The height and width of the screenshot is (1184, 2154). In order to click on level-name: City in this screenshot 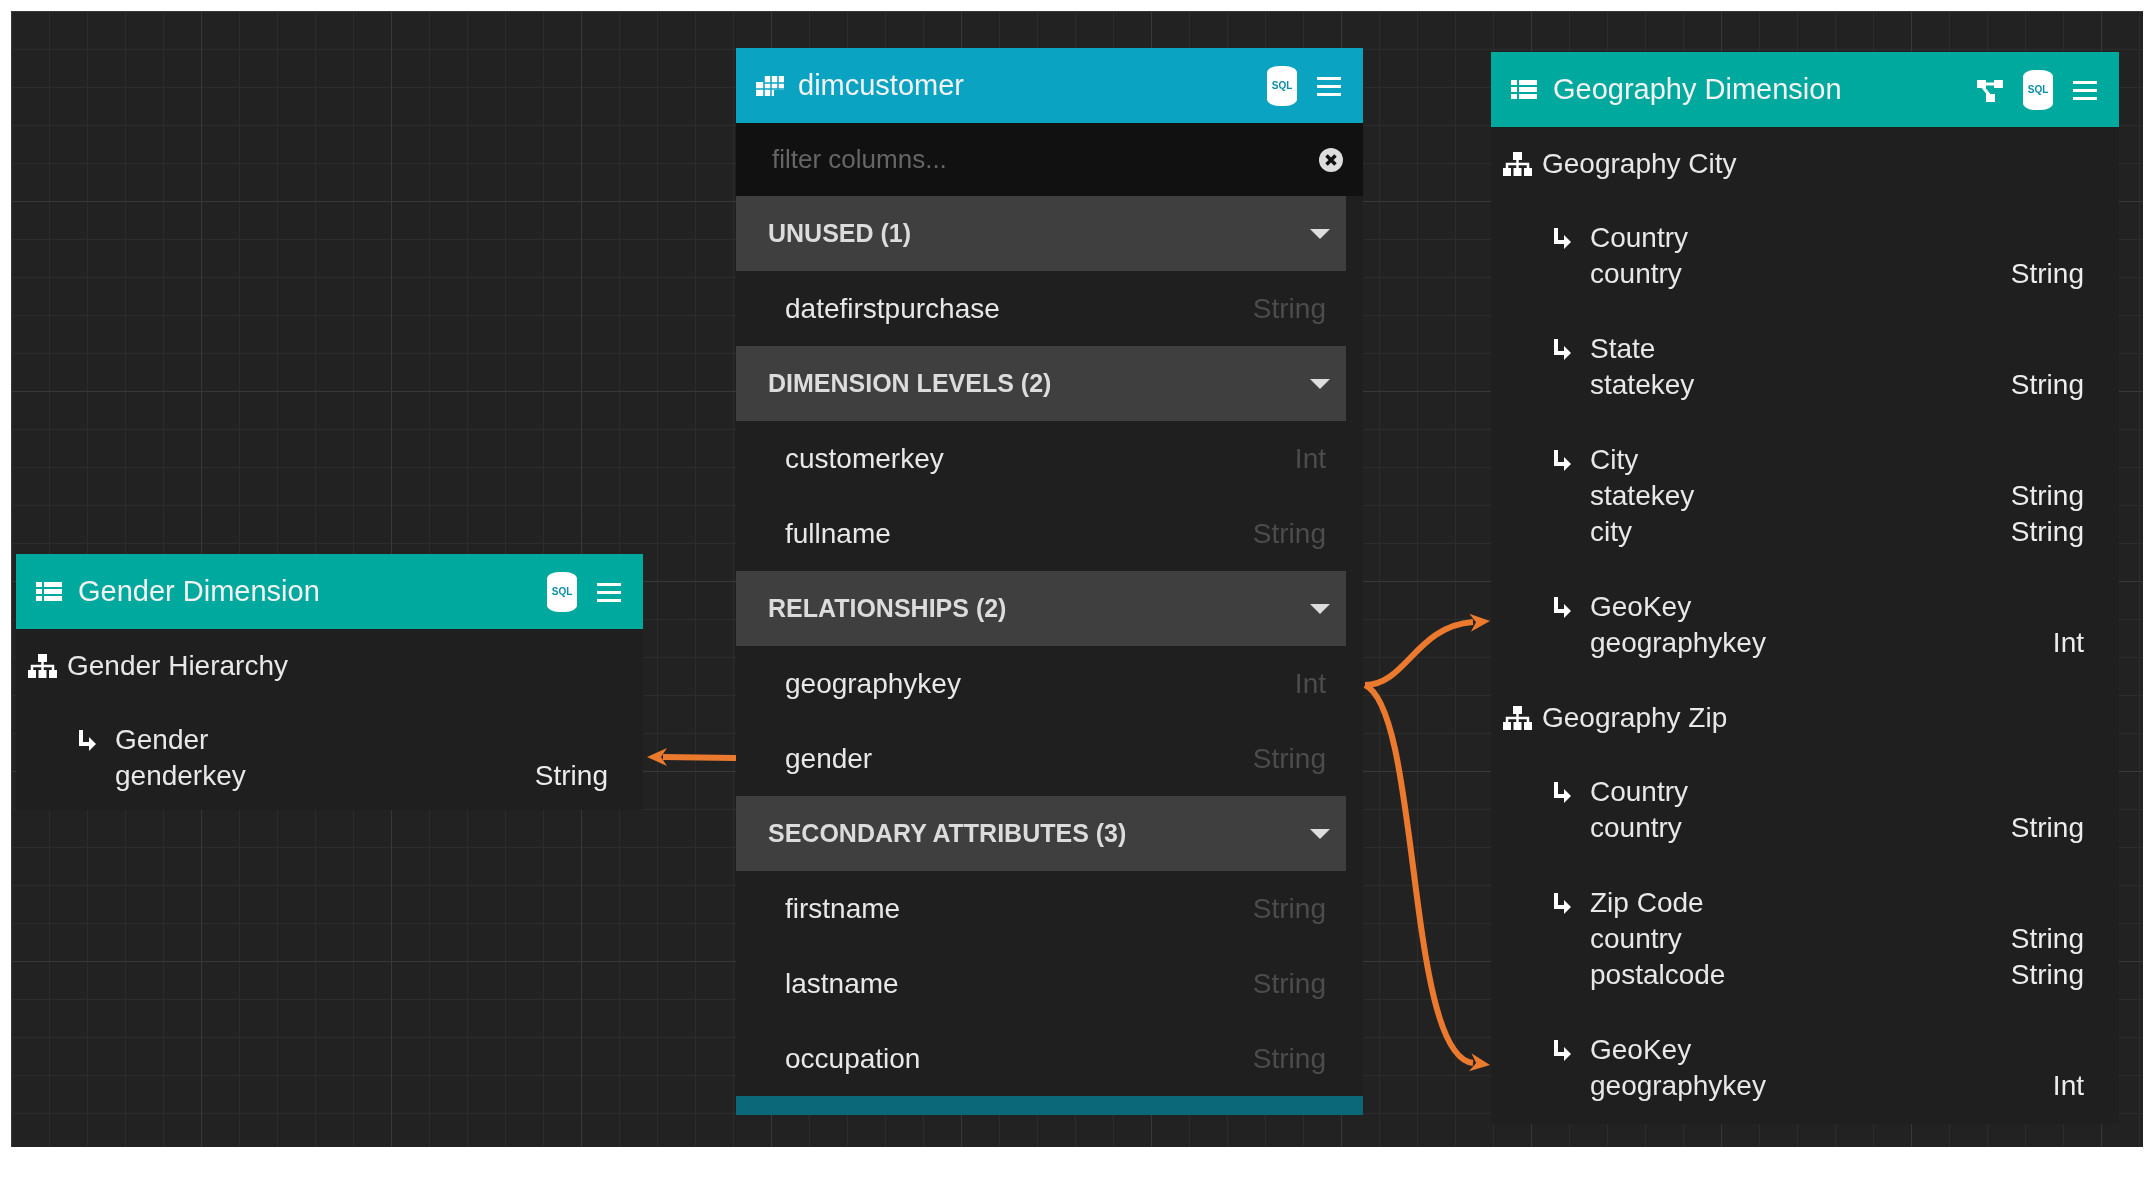, I will do `click(1614, 460)`.